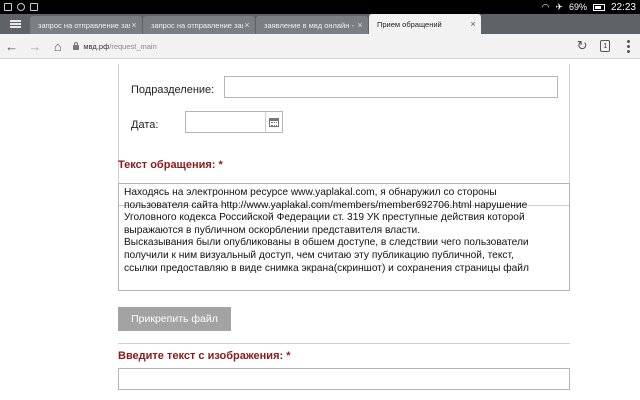 The width and height of the screenshot is (640, 400). I want to click on notification-icon, so click(21, 7).